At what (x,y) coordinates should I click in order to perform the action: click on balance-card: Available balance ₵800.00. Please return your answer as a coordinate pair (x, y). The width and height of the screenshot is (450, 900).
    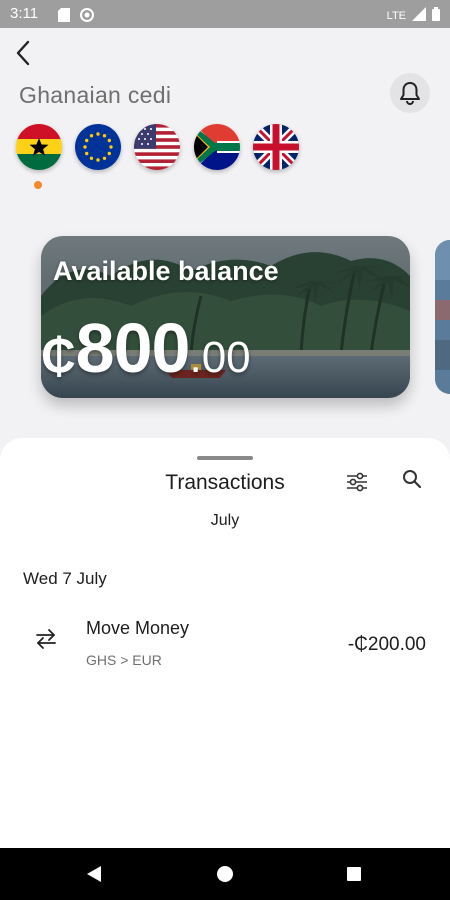
    Looking at the image, I should click on (225, 317).